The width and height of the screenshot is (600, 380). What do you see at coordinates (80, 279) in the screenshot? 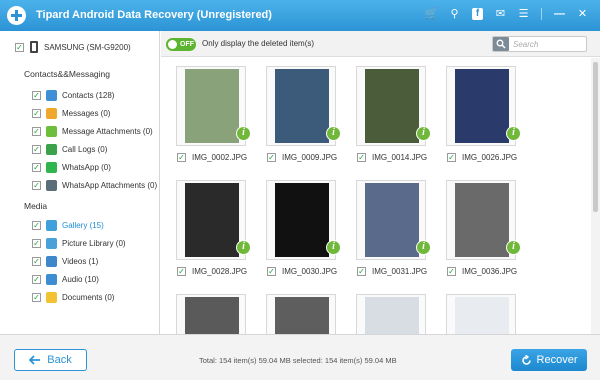
I see `sidebar-item-label: Audio (10)` at bounding box center [80, 279].